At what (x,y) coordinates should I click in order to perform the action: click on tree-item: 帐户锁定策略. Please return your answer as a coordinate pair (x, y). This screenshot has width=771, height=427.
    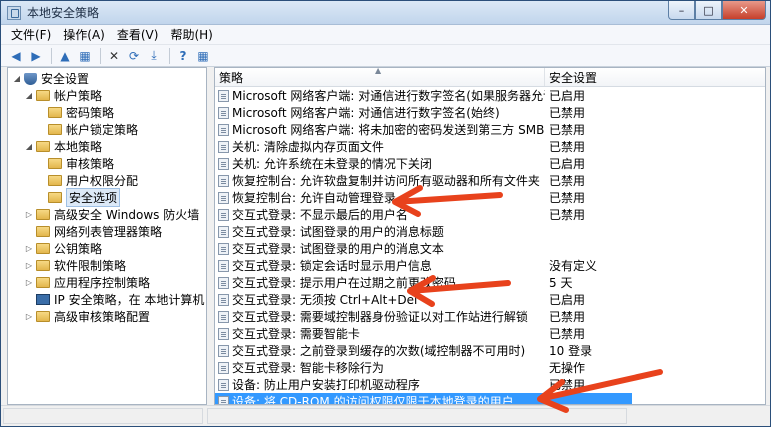
    Looking at the image, I should click on (107, 129).